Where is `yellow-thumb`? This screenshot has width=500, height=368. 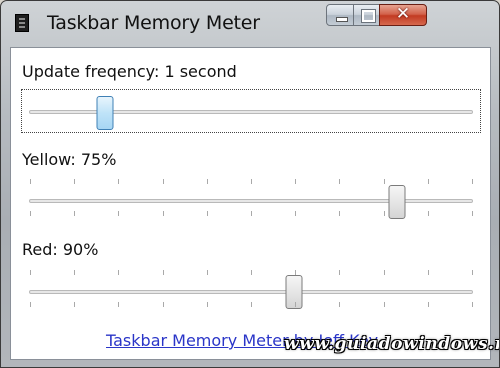
yellow-thumb is located at coordinates (397, 202).